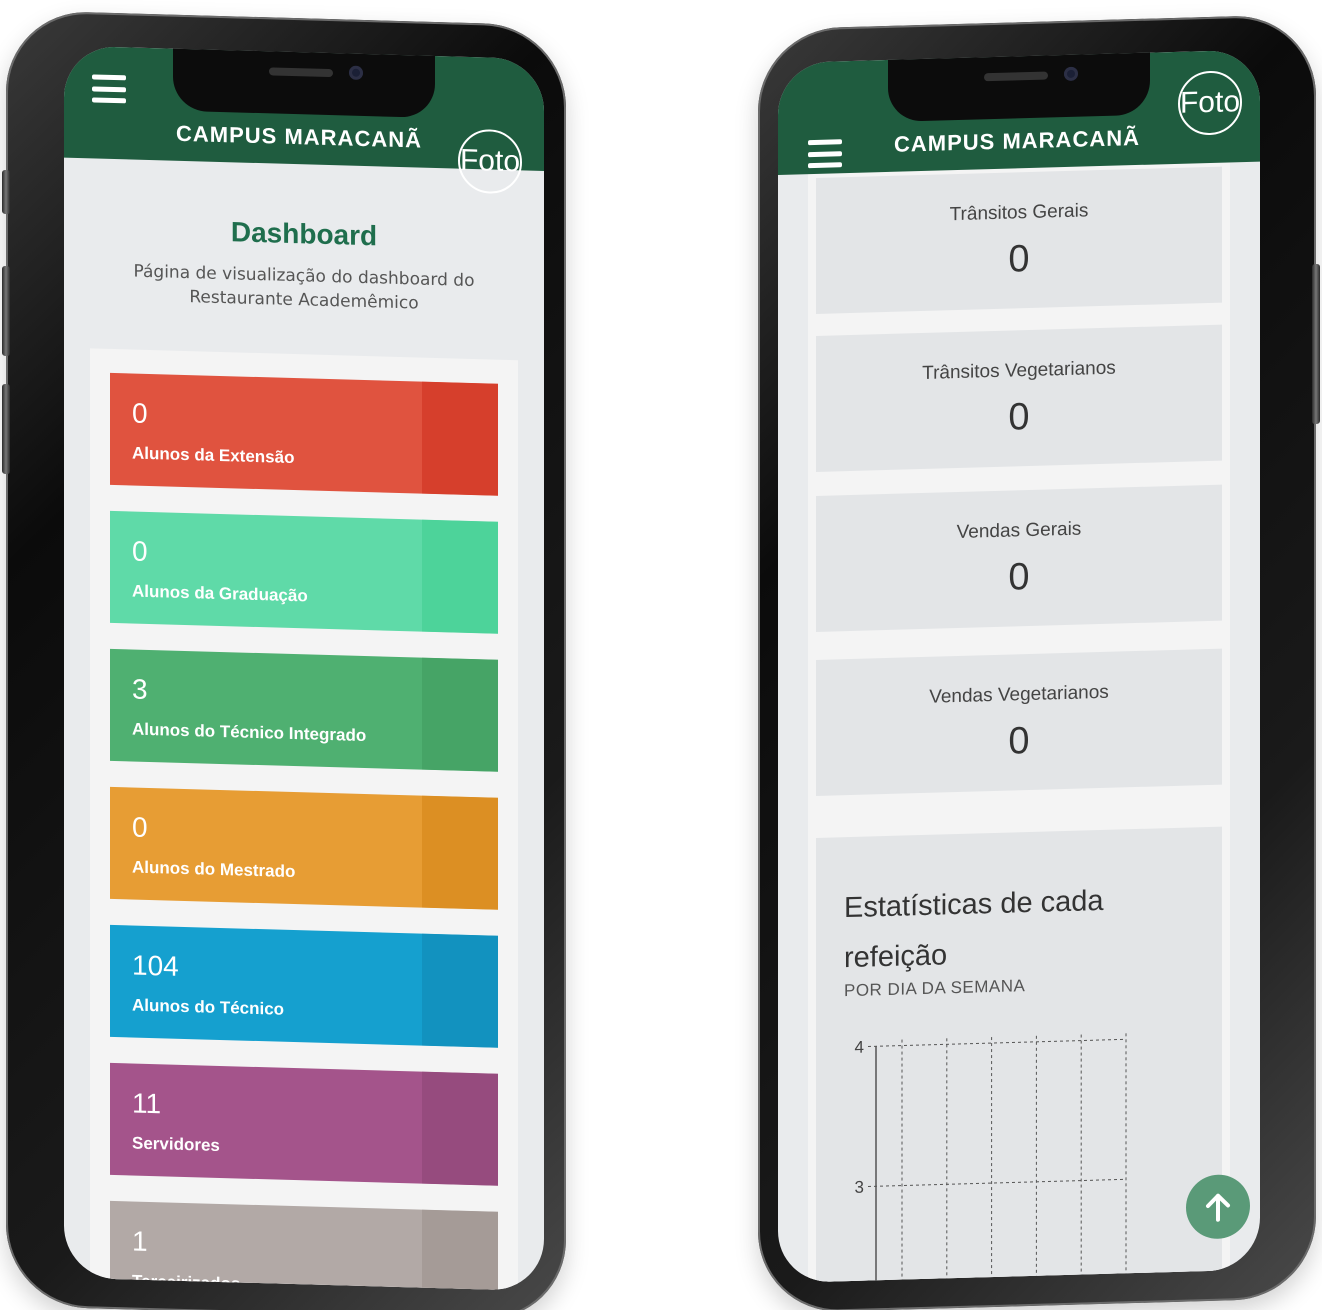  Describe the element at coordinates (304, 986) in the screenshot. I see `stat-card: 104 Alunos do Técnico` at that location.